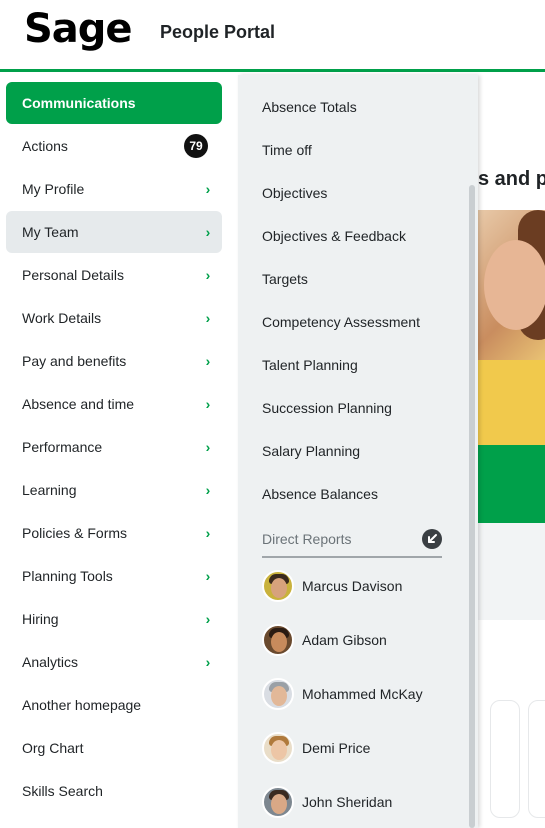 Image resolution: width=545 pixels, height=828 pixels. What do you see at coordinates (74, 361) in the screenshot?
I see `sidebar-item-label: Pay and benefits` at bounding box center [74, 361].